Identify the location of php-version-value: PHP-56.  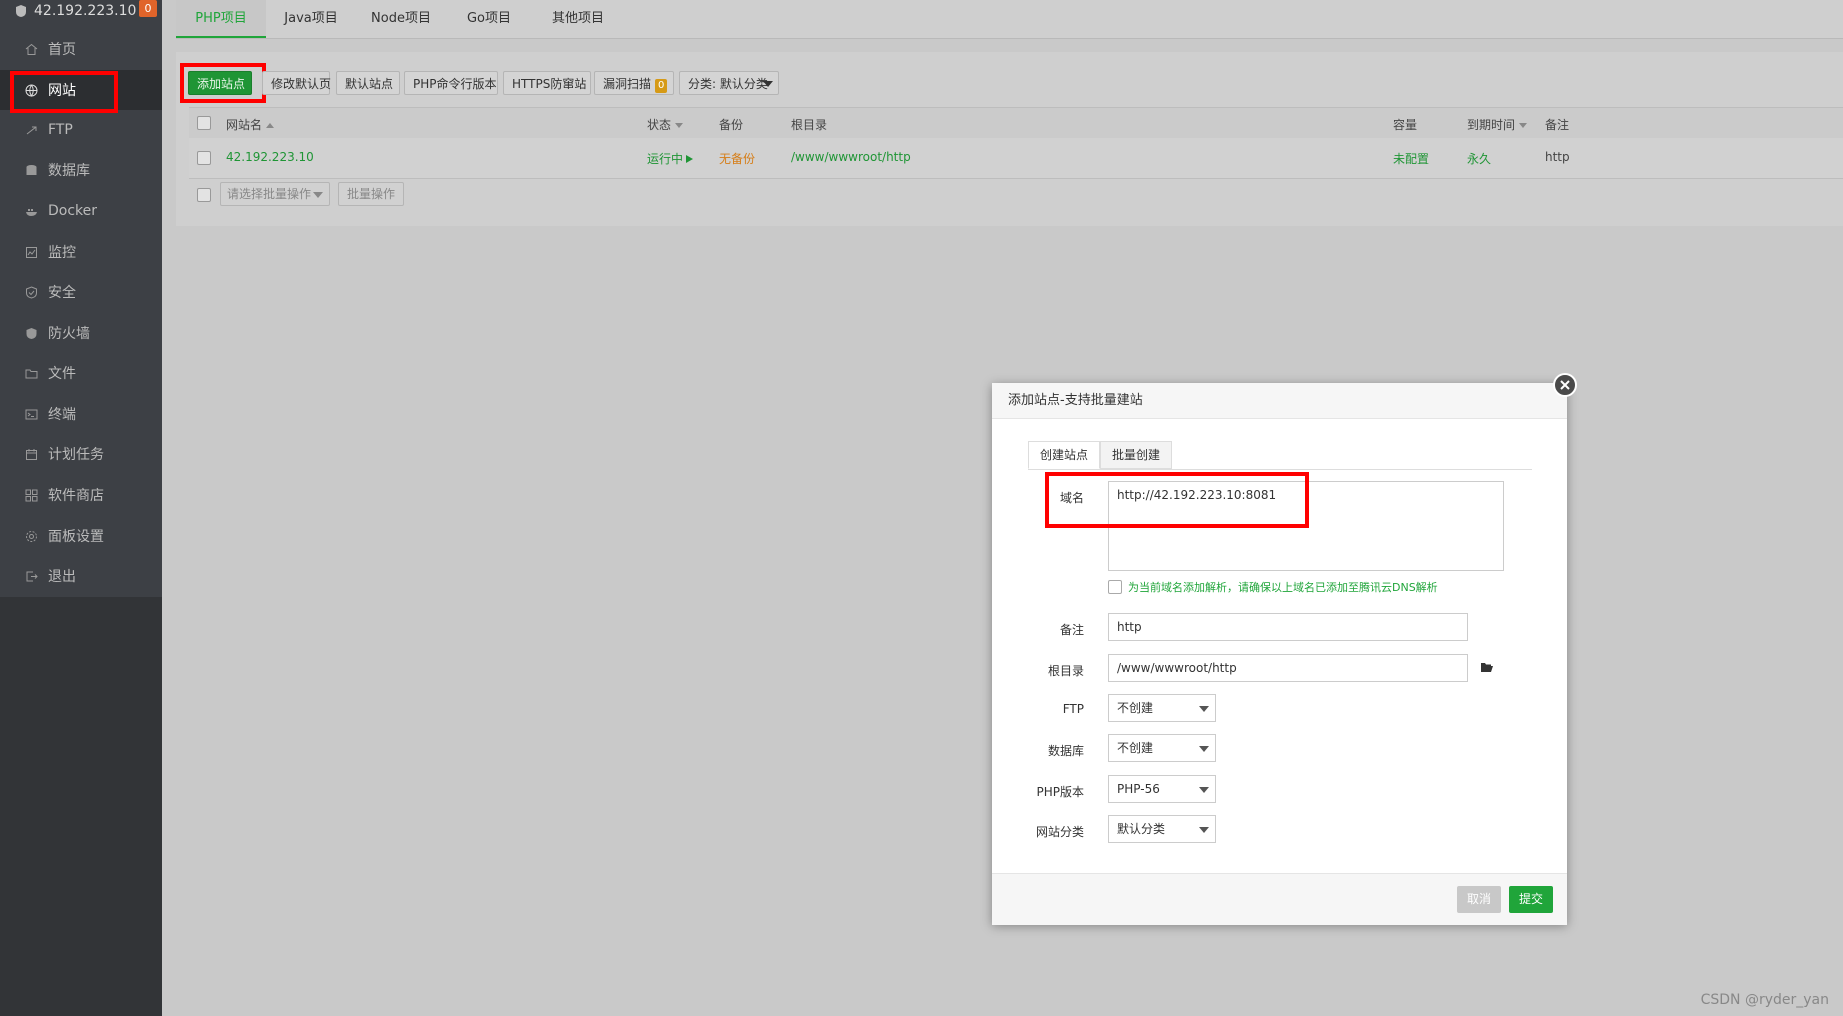
(1138, 789).